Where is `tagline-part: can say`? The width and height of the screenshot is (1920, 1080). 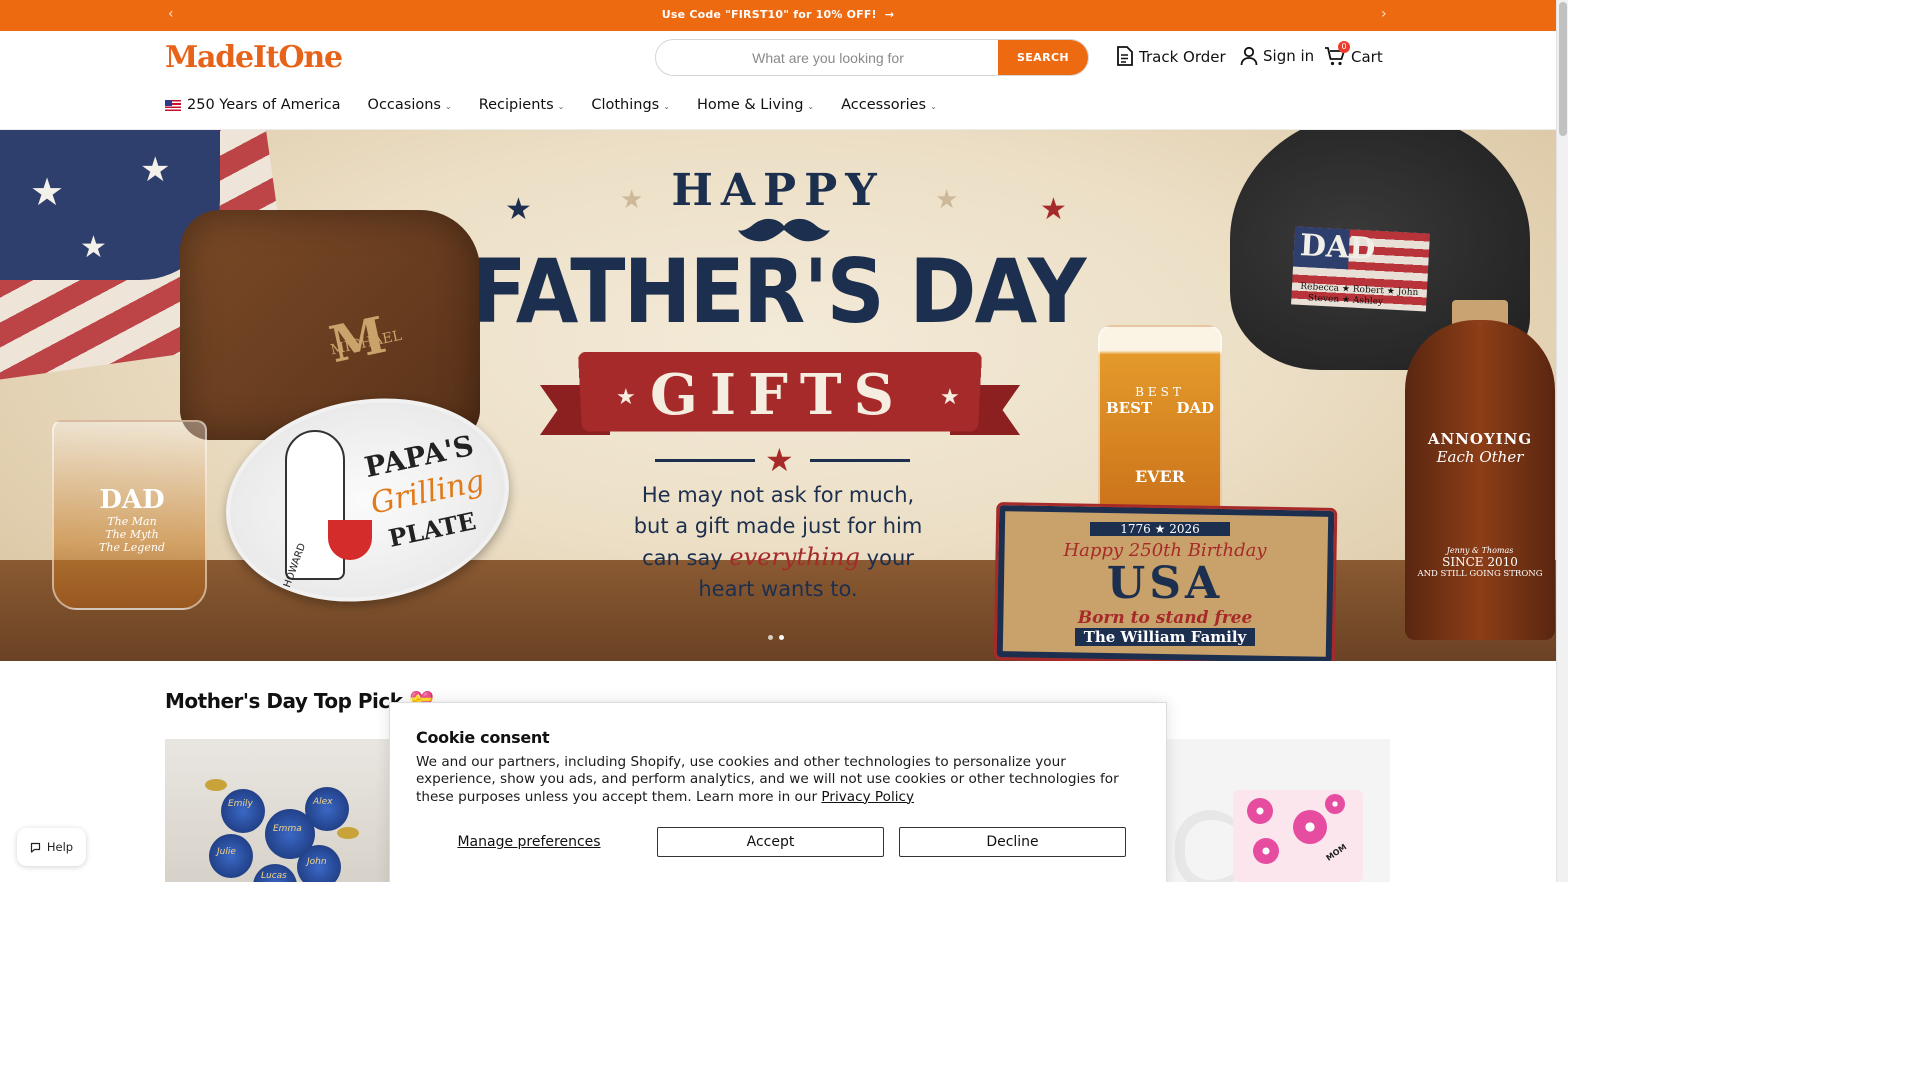 tagline-part: can say is located at coordinates (686, 558).